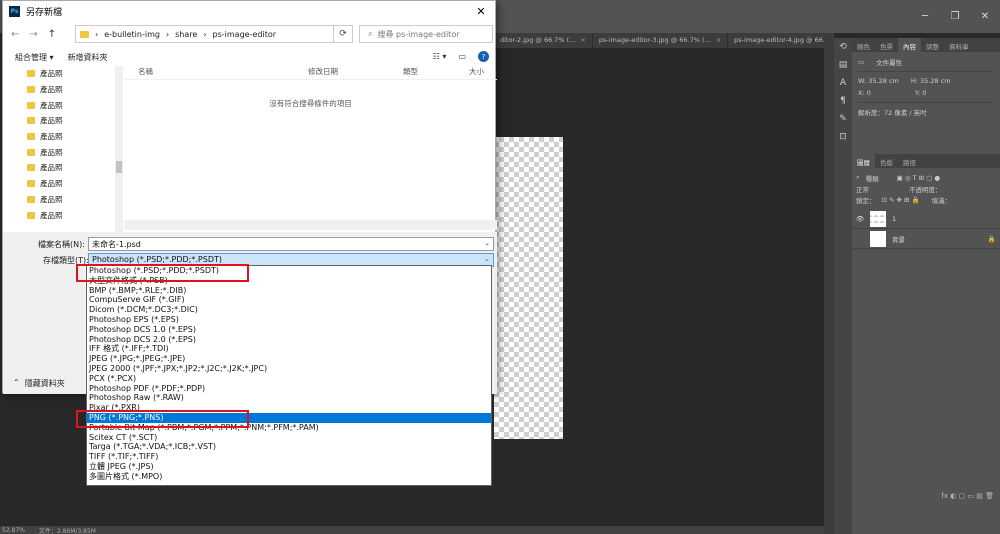 This screenshot has width=1000, height=534. I want to click on filetype-option: TIFF (*.TIF;*.TIFF), so click(289, 457).